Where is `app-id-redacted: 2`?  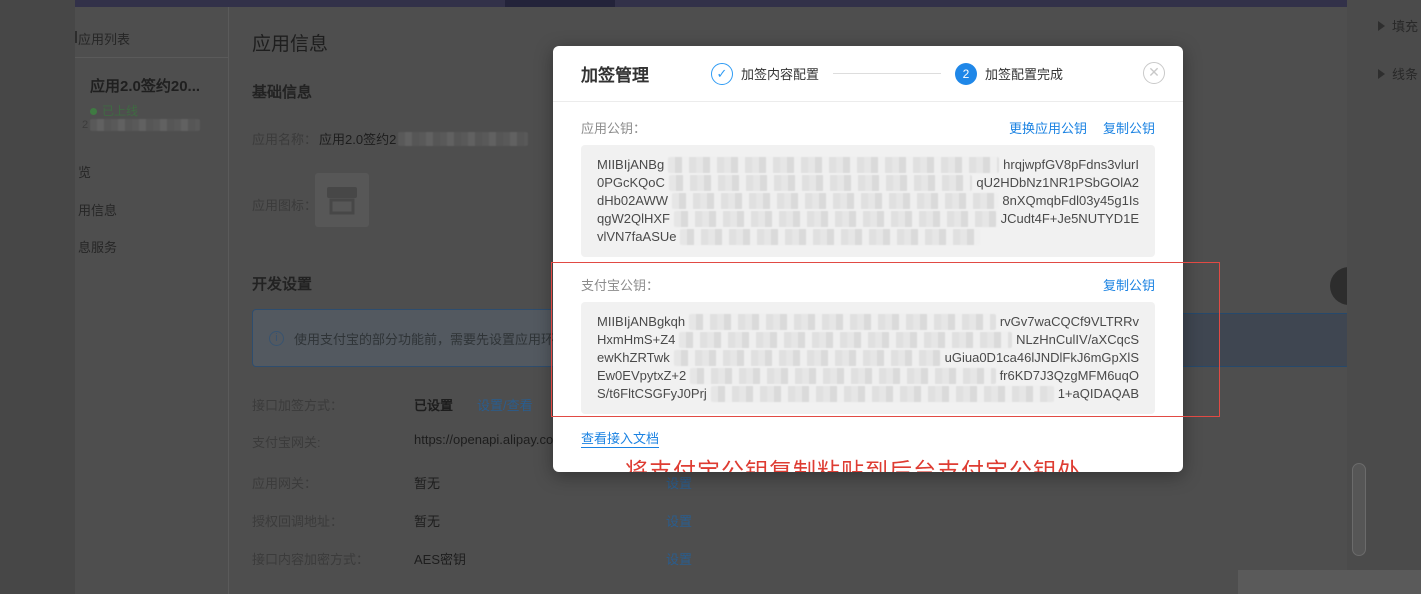
app-id-redacted: 2 is located at coordinates (141, 125).